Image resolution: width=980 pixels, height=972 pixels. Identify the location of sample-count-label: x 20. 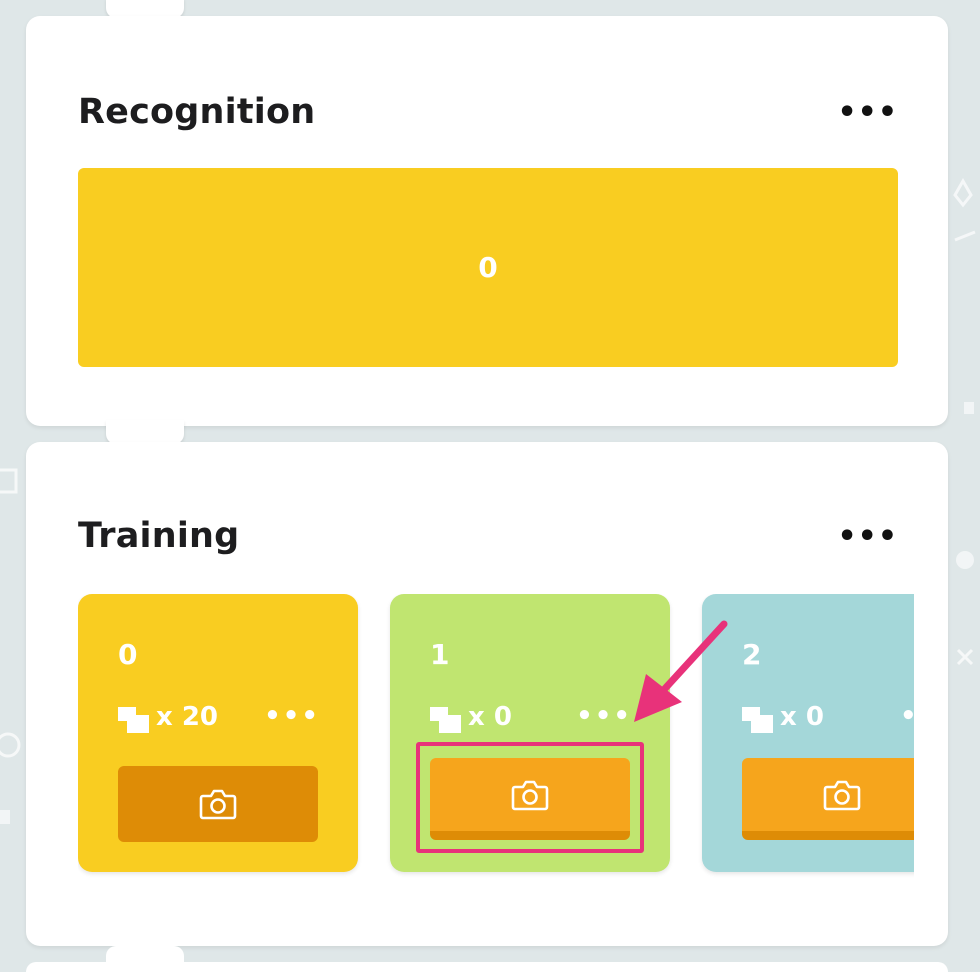
(187, 717).